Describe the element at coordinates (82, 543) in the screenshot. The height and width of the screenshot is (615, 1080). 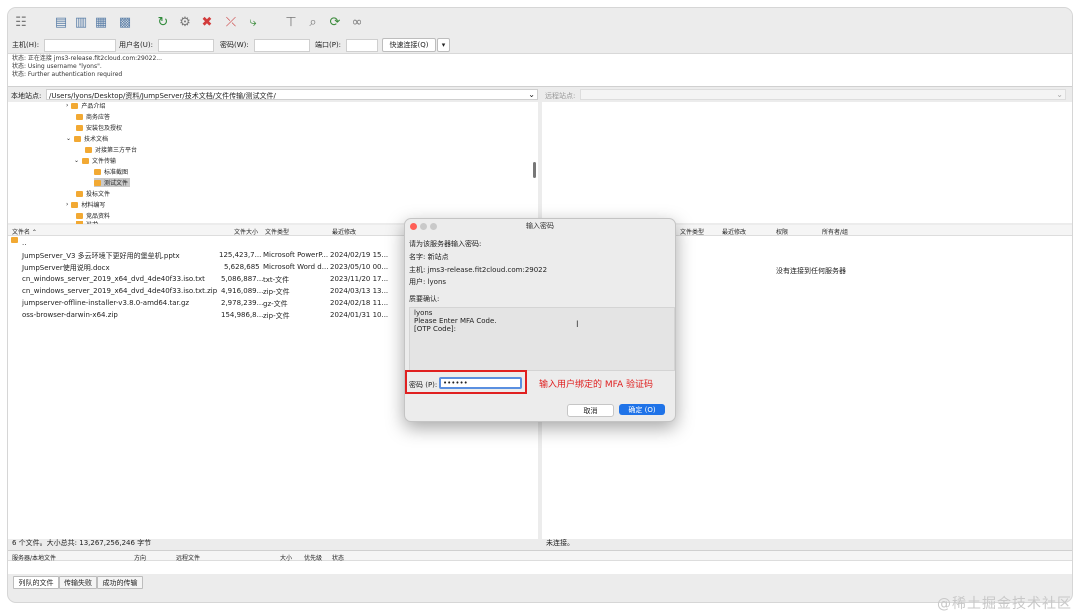
I see `local-summary: 6 个文件。大小总共: 13,267,256,246 字节` at that location.